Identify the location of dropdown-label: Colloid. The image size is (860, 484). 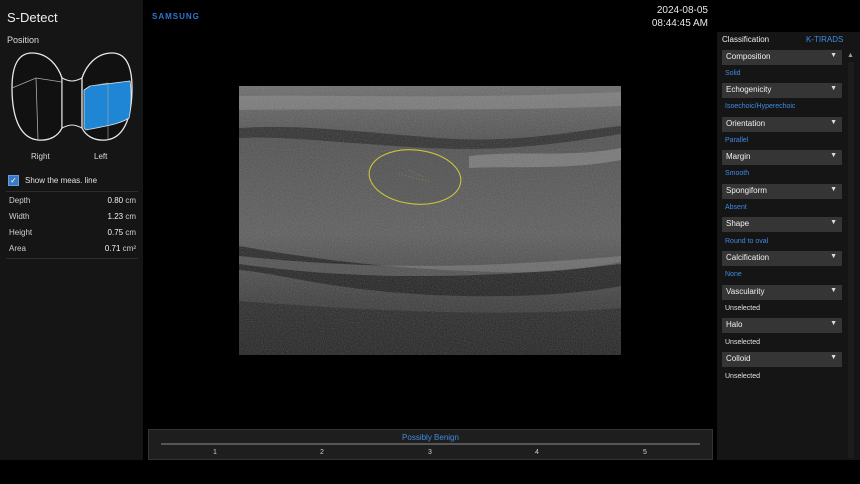
(738, 358).